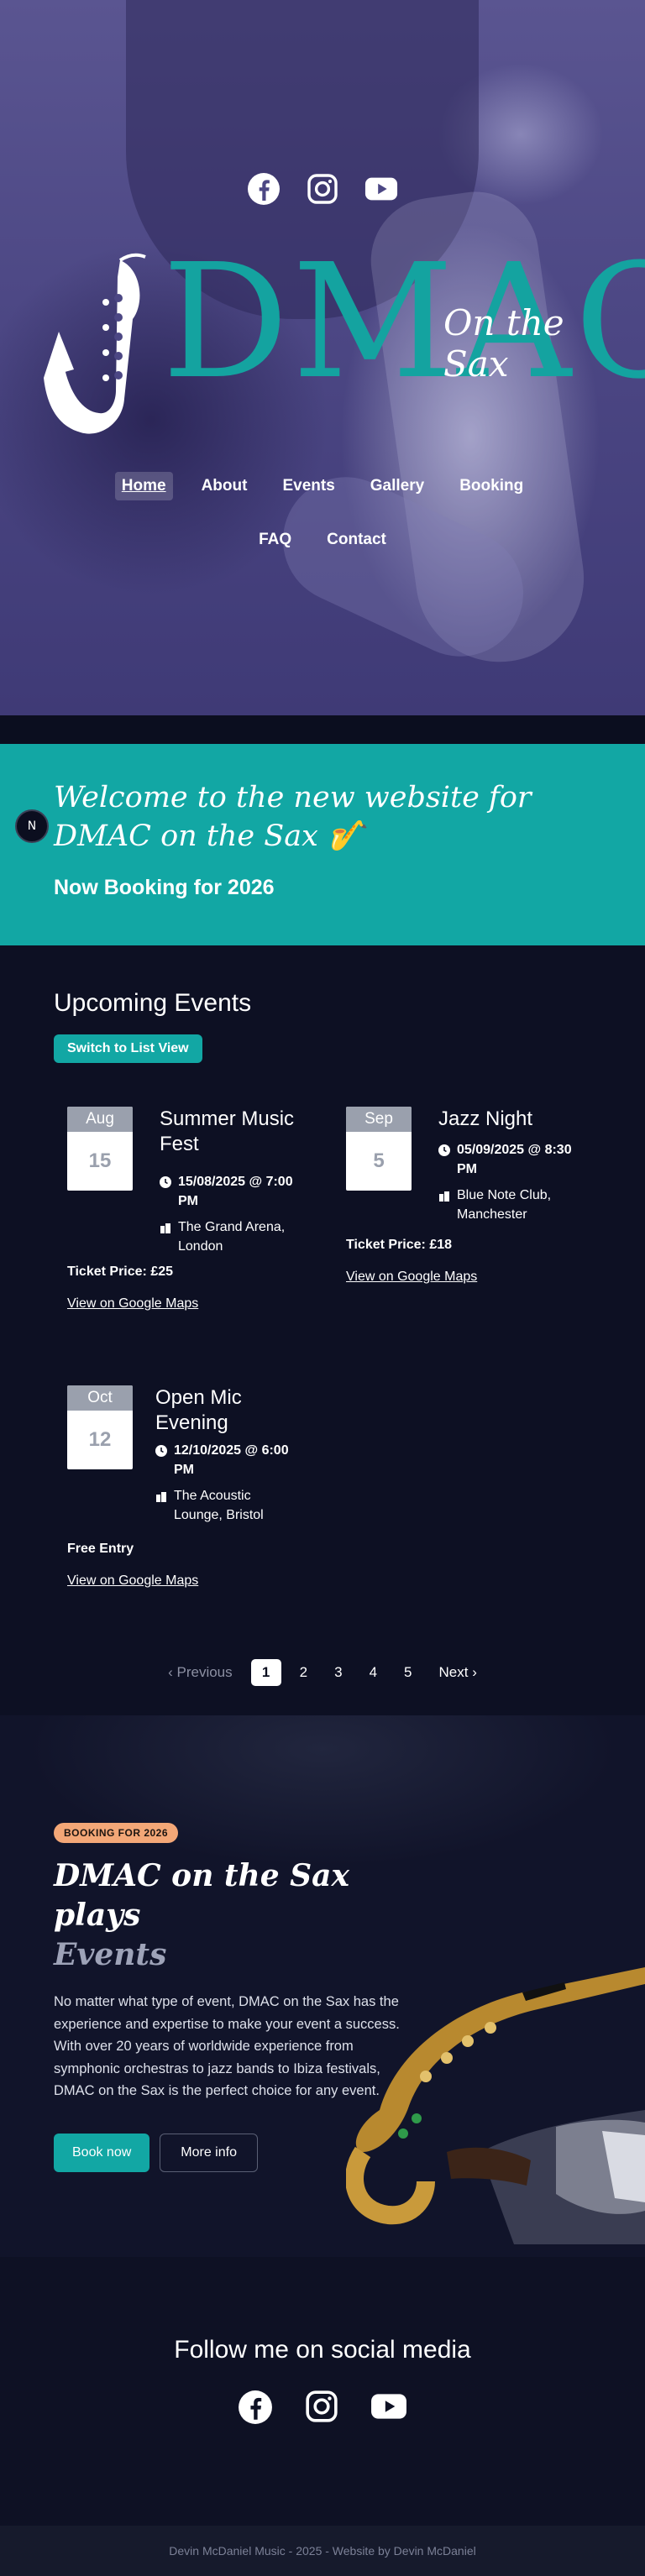  Describe the element at coordinates (379, 1120) in the screenshot. I see `event-month: Sep` at that location.